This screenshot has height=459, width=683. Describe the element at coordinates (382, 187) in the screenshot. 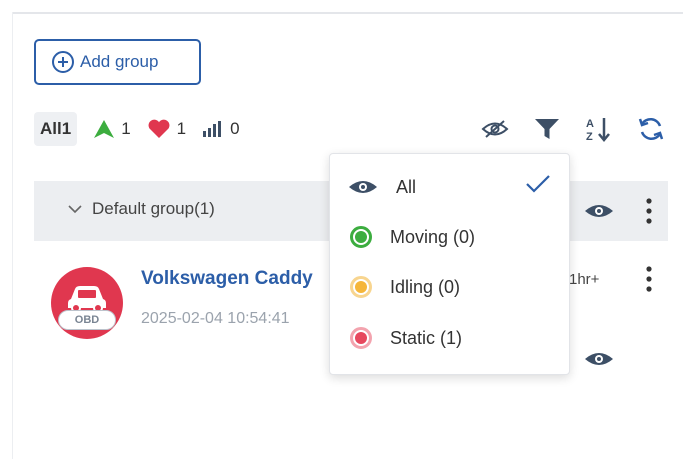

I see `menu-item-all: All` at that location.